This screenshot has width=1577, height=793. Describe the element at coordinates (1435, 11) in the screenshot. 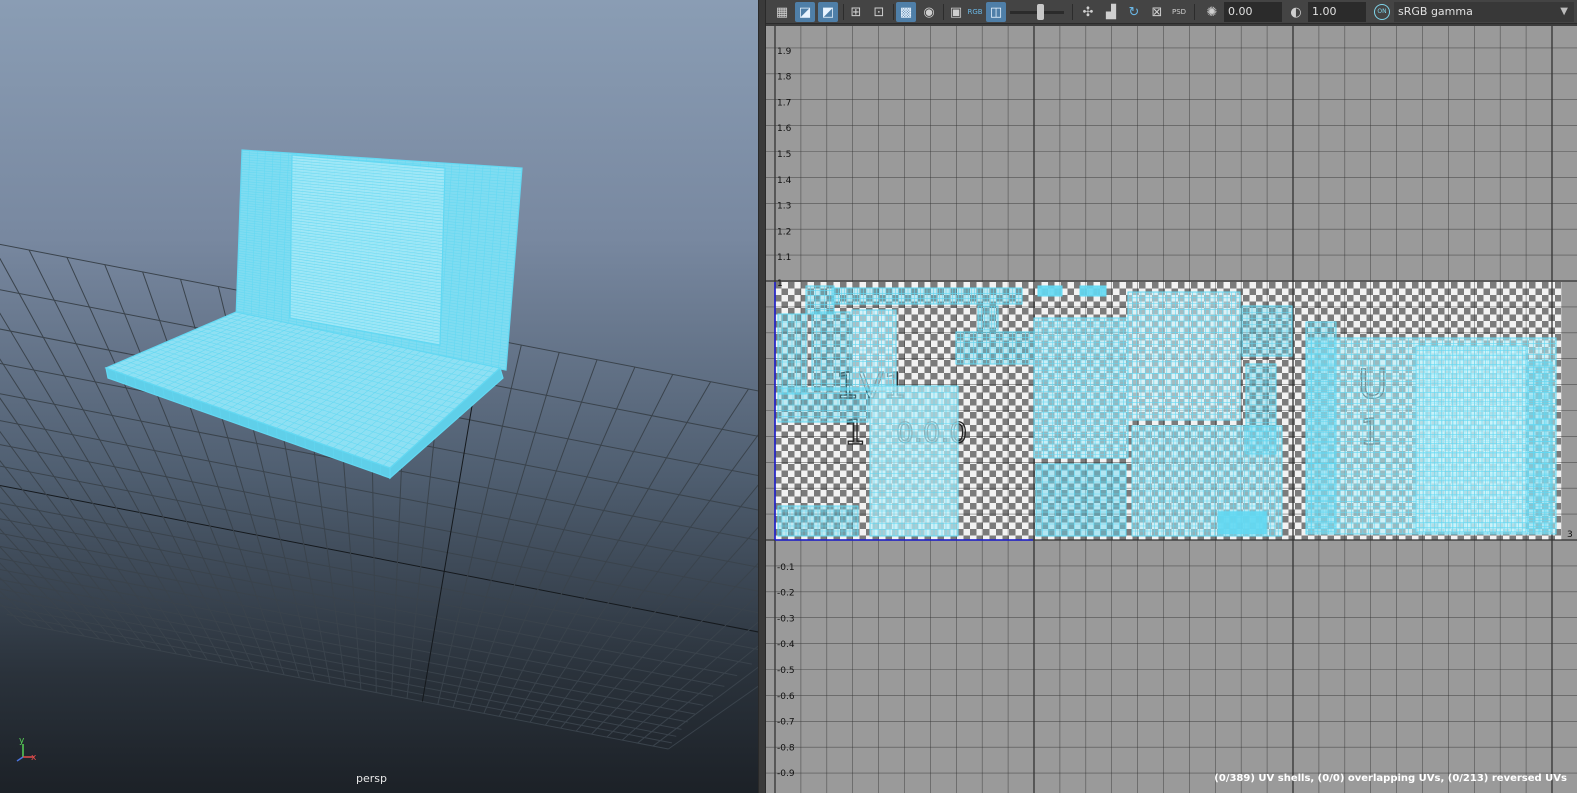

I see `color-space-value: sRGB gamma` at that location.